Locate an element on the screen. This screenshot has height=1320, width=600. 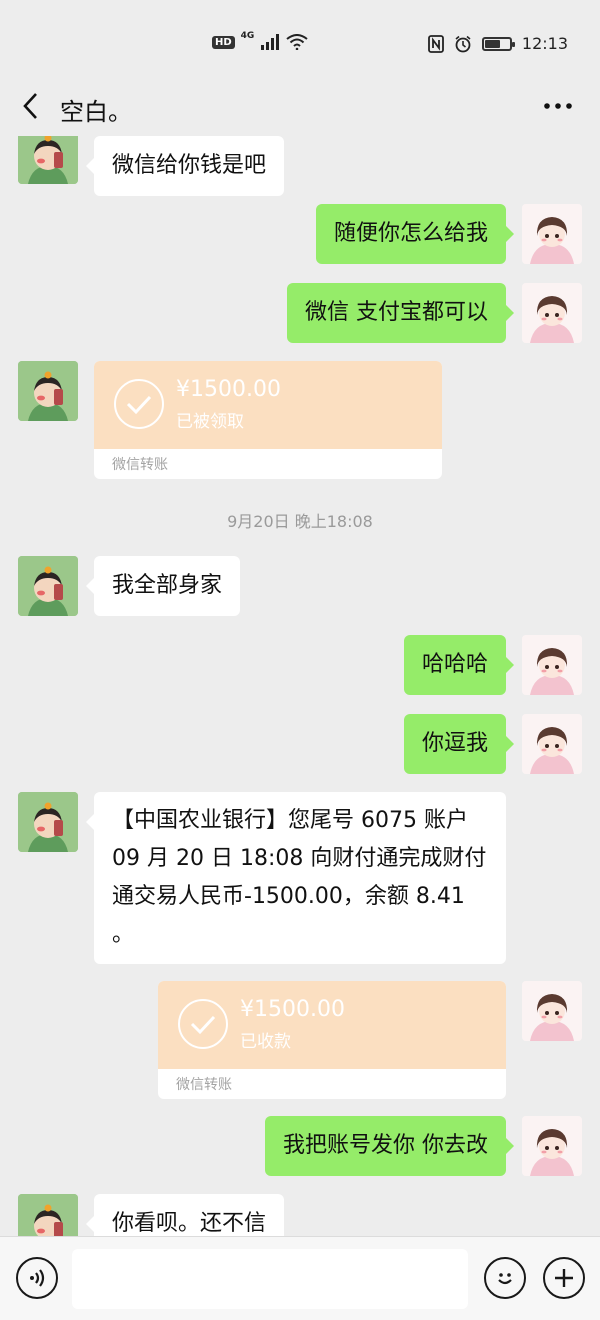
status-bar: HD 4G 12:13 is located at coordinates (300, 44).